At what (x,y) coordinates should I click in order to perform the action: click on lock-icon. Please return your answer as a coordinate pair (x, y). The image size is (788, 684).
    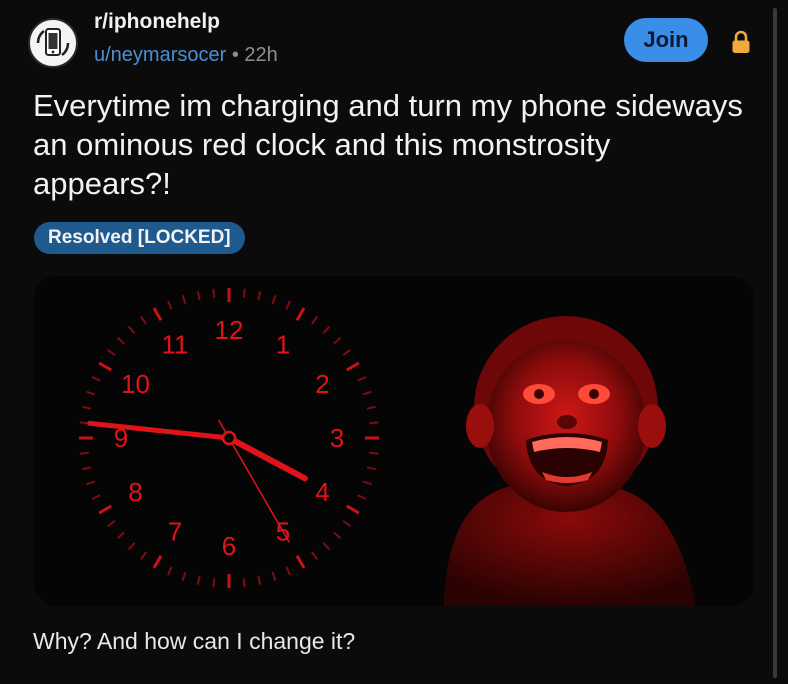
    Looking at the image, I should click on (741, 41).